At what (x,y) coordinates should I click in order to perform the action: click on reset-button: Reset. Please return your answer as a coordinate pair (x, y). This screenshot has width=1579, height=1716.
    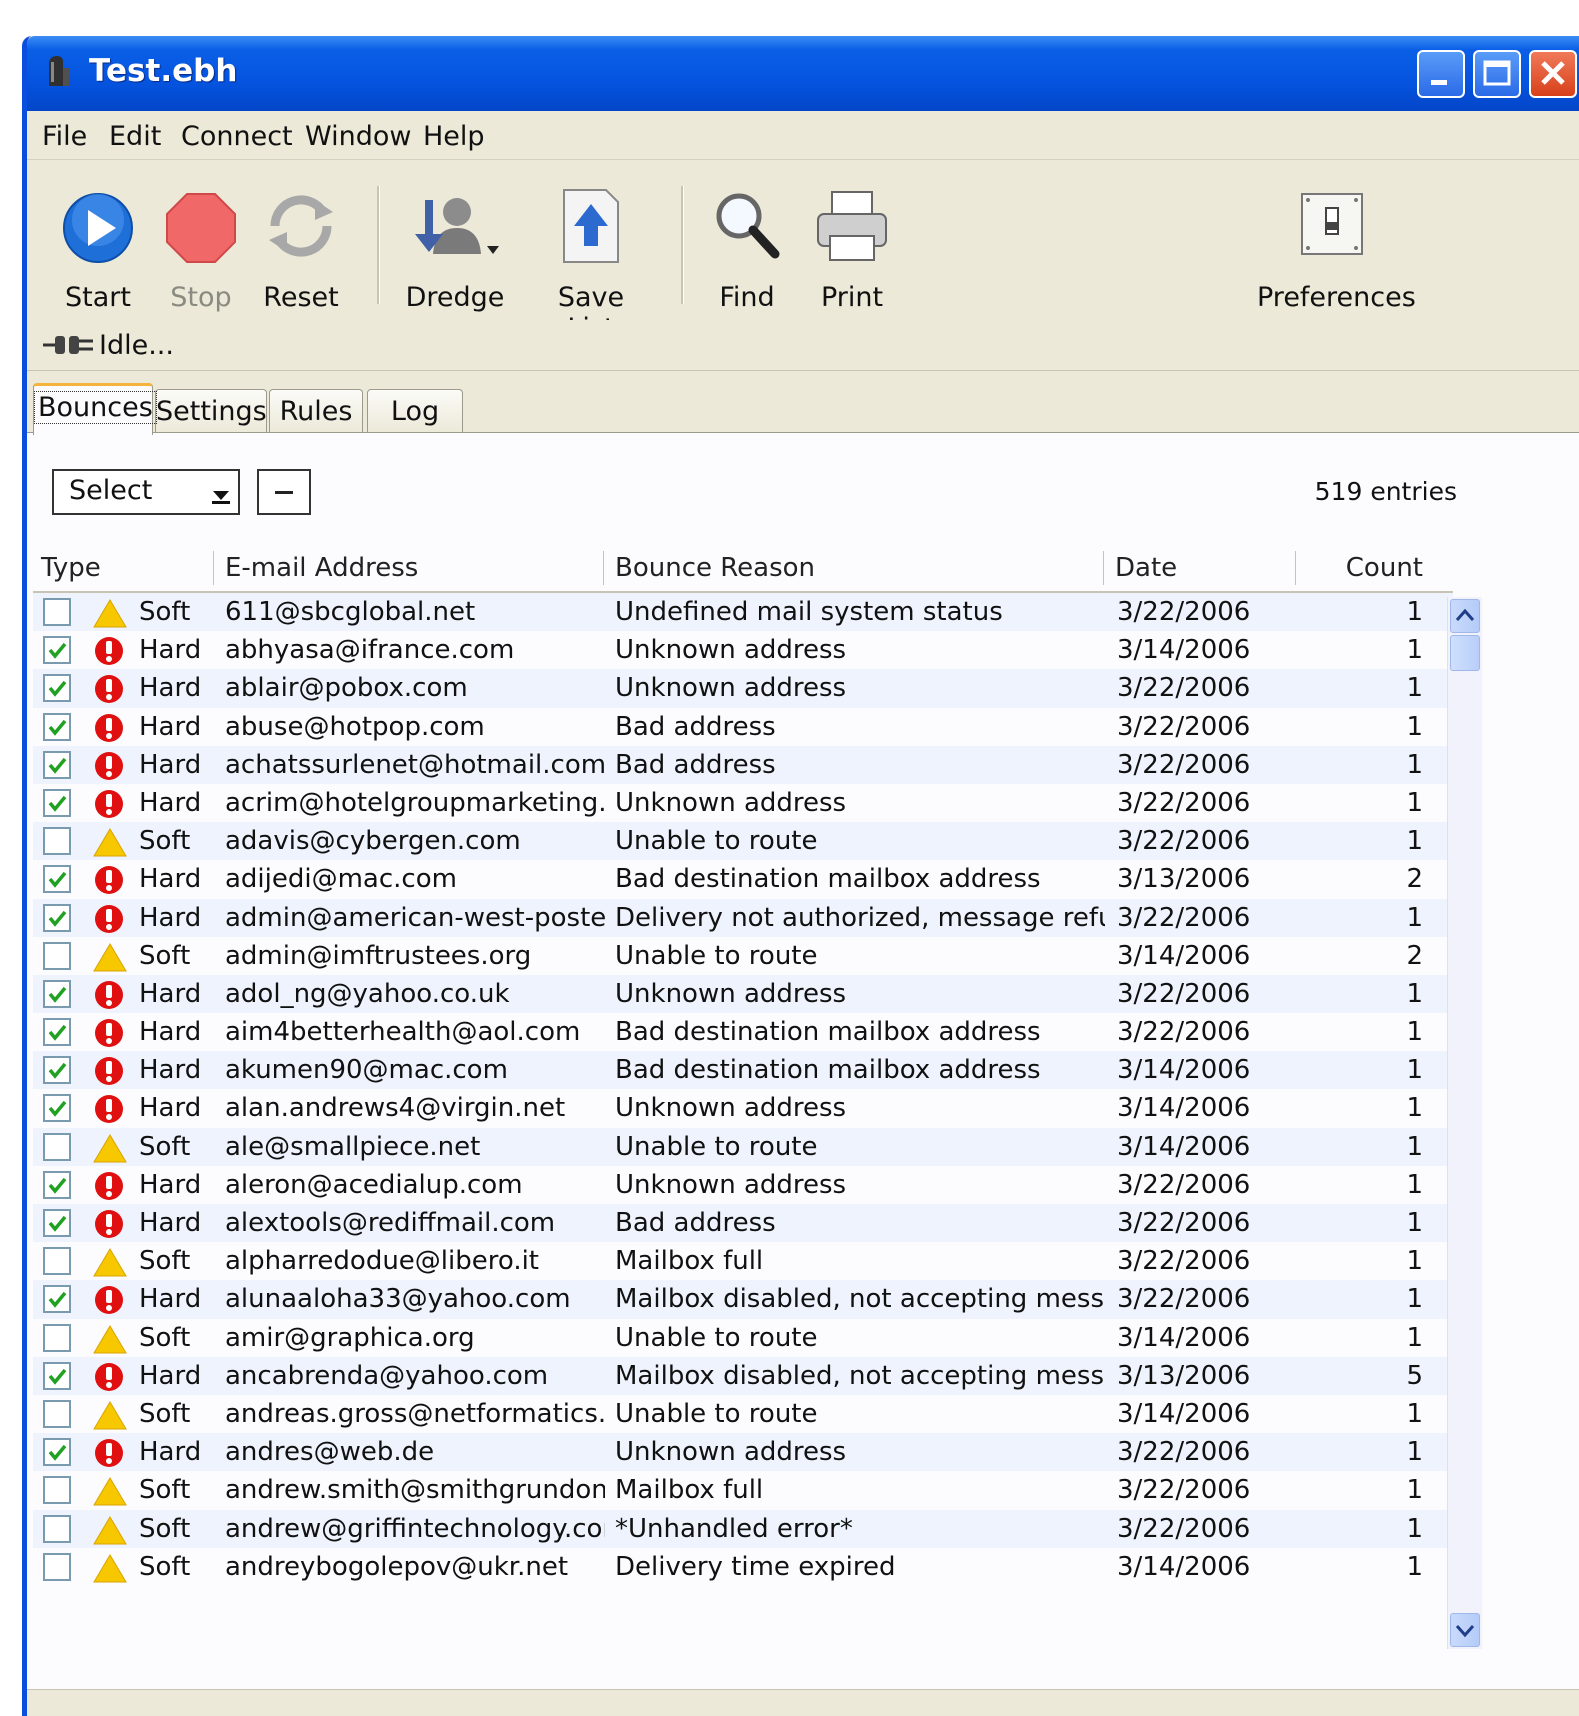
    Looking at the image, I should click on (301, 242).